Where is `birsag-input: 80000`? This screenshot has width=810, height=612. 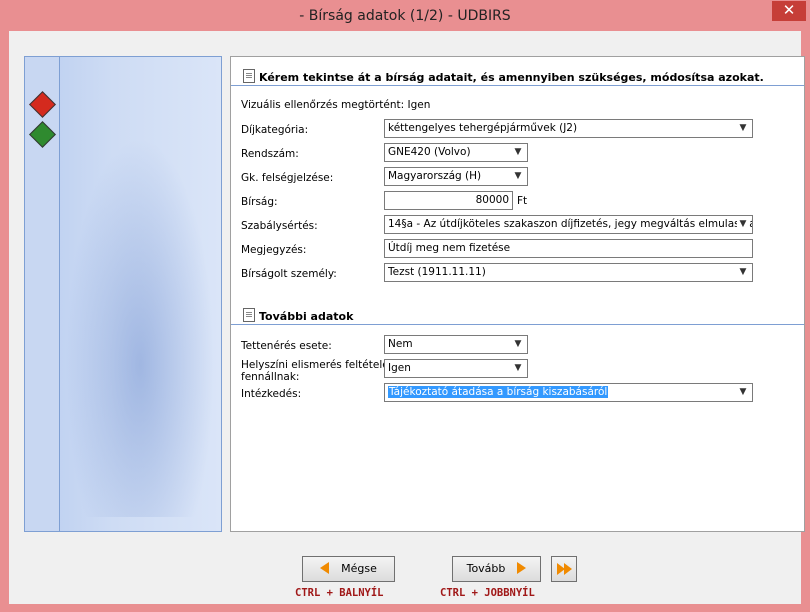 birsag-input: 80000 is located at coordinates (448, 200).